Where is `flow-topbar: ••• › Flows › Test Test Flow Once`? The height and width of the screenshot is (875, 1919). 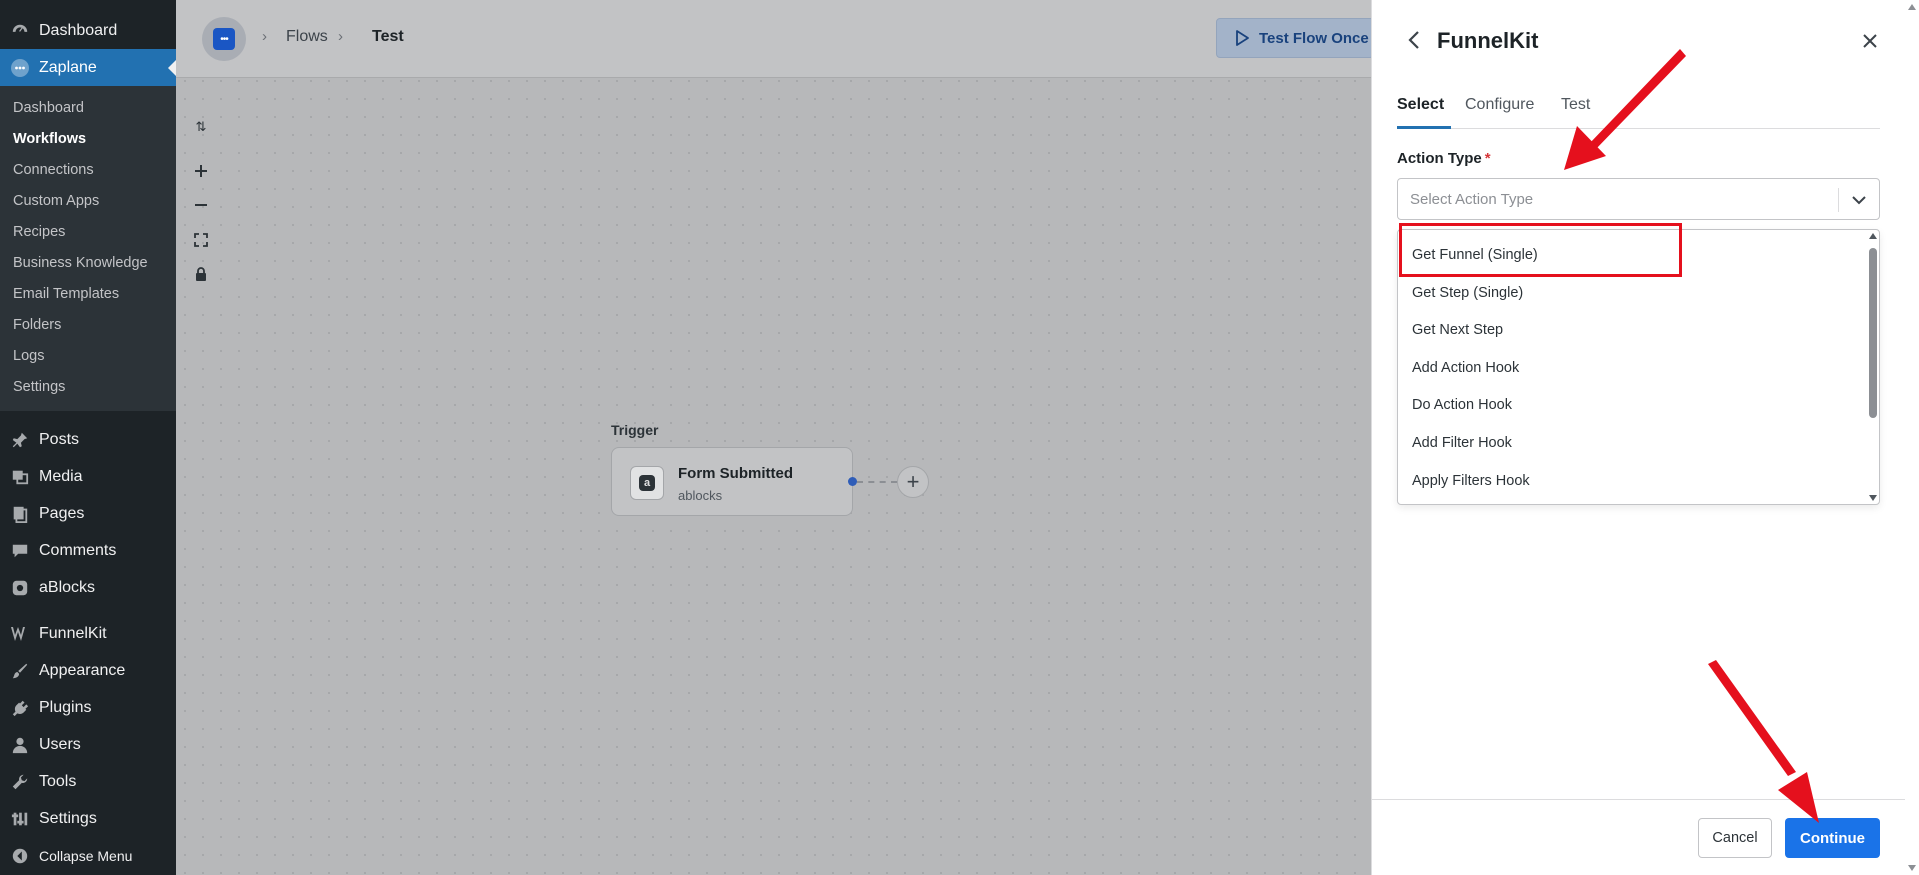
flow-topbar: ••• › Flows › Test Test Flow Once is located at coordinates (775, 39).